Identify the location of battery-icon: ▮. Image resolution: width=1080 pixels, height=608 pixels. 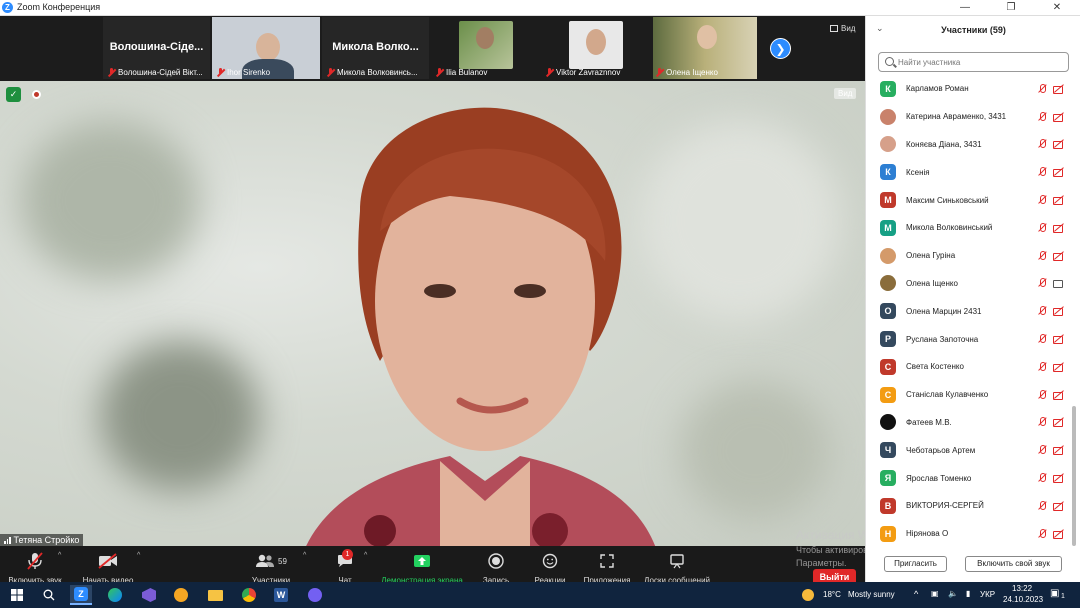
(968, 593).